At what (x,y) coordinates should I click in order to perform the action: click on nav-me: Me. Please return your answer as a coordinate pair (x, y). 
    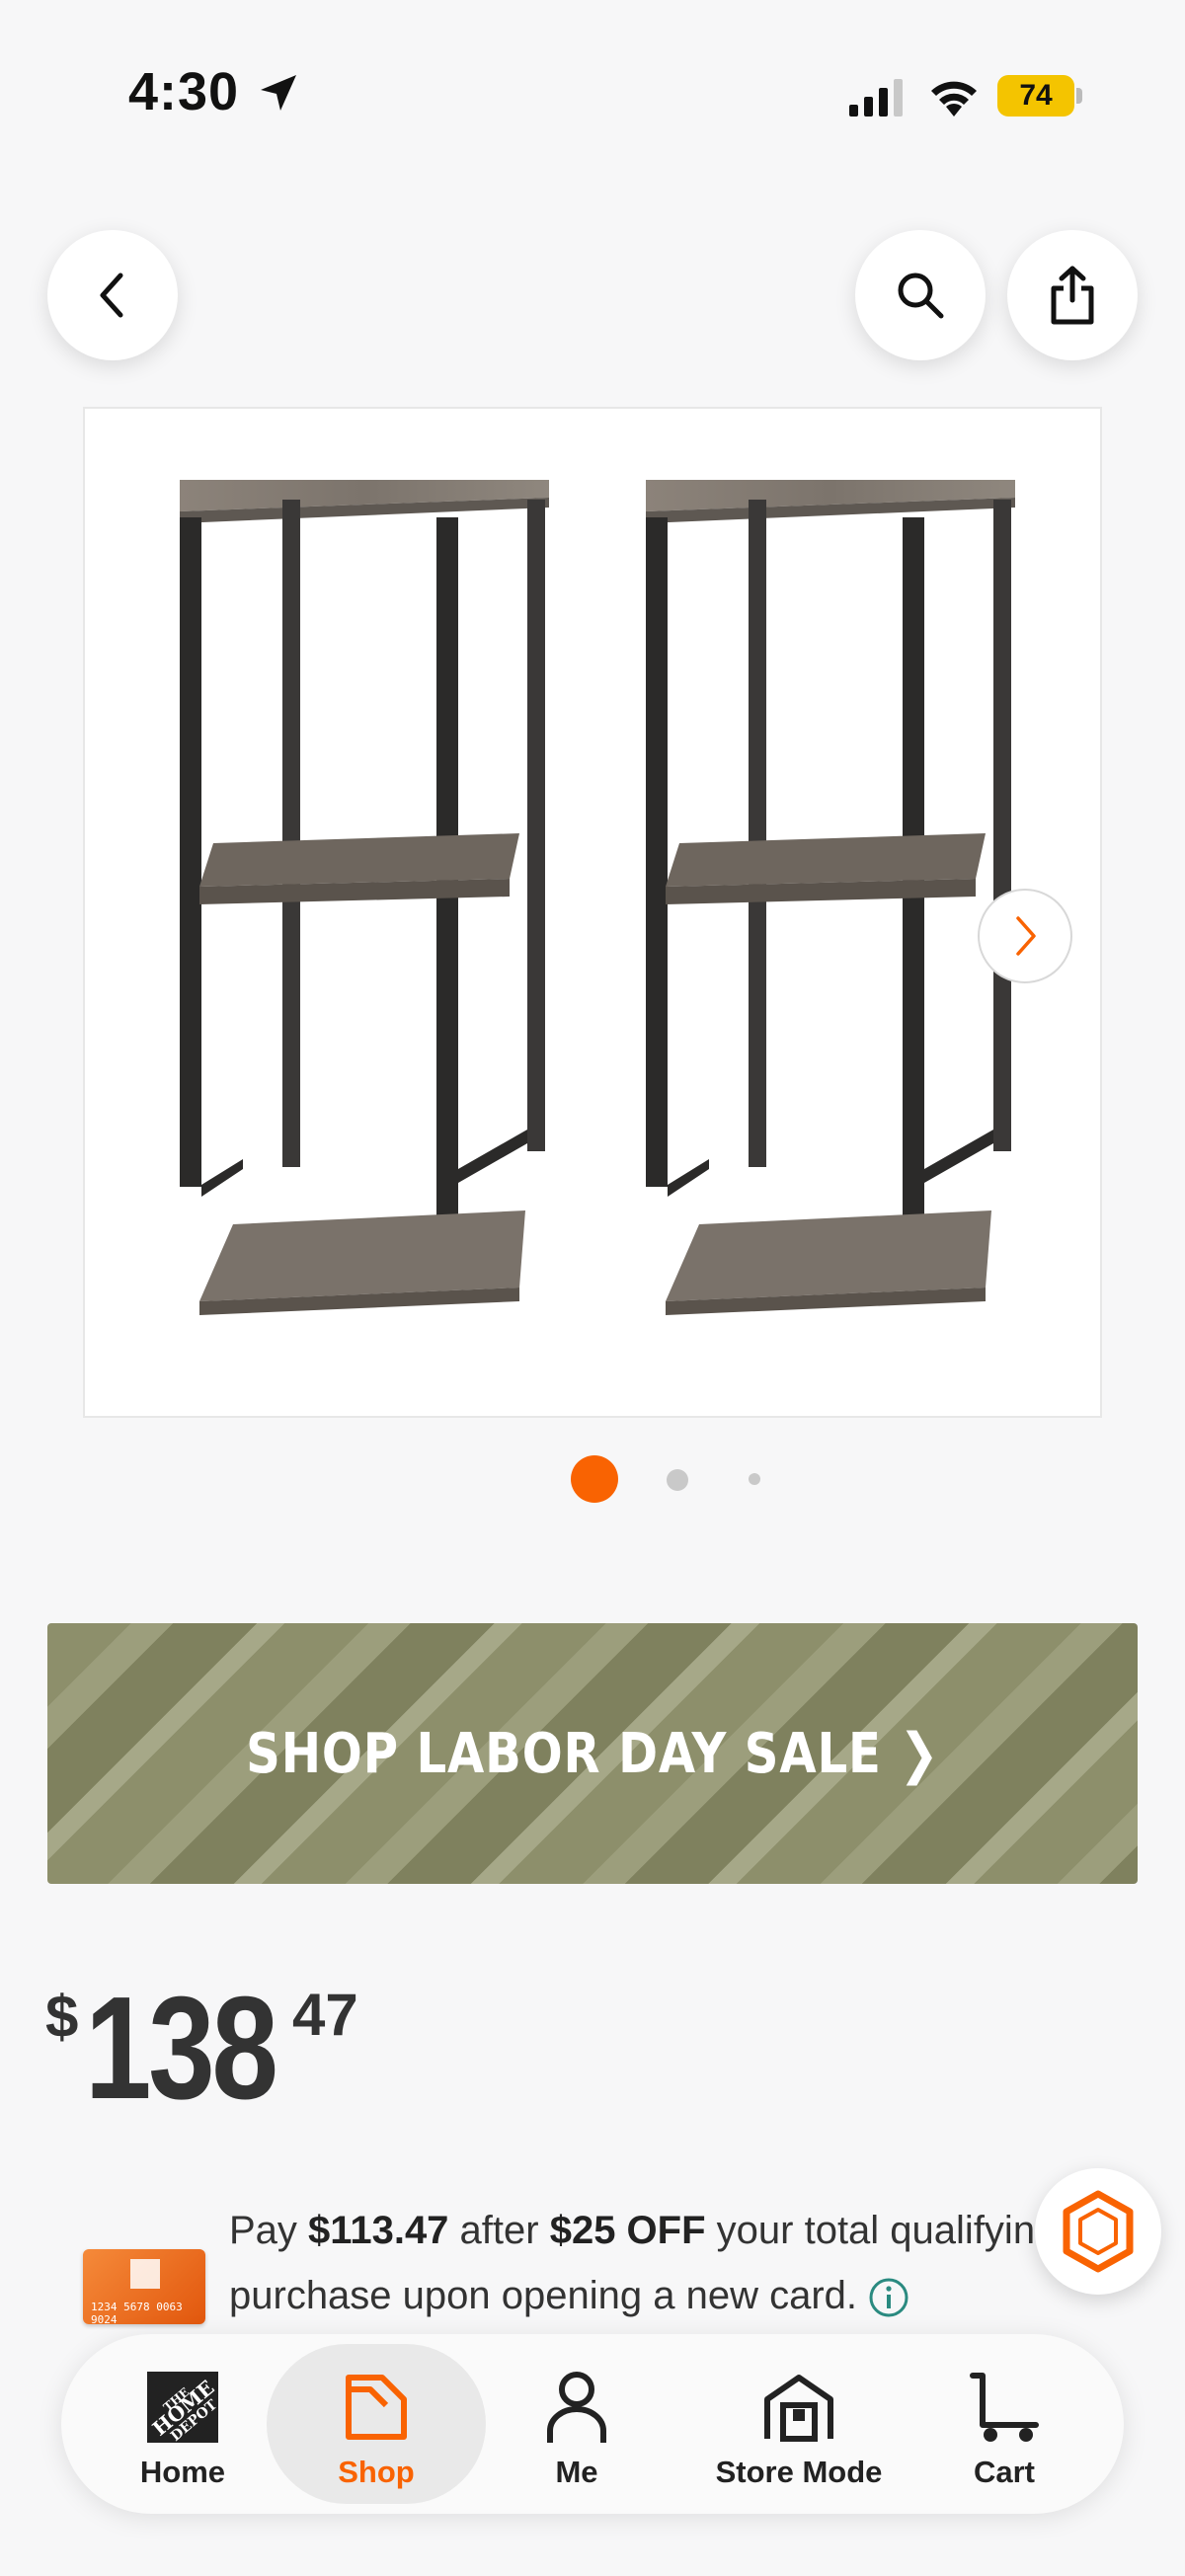
    Looking at the image, I should click on (576, 2424).